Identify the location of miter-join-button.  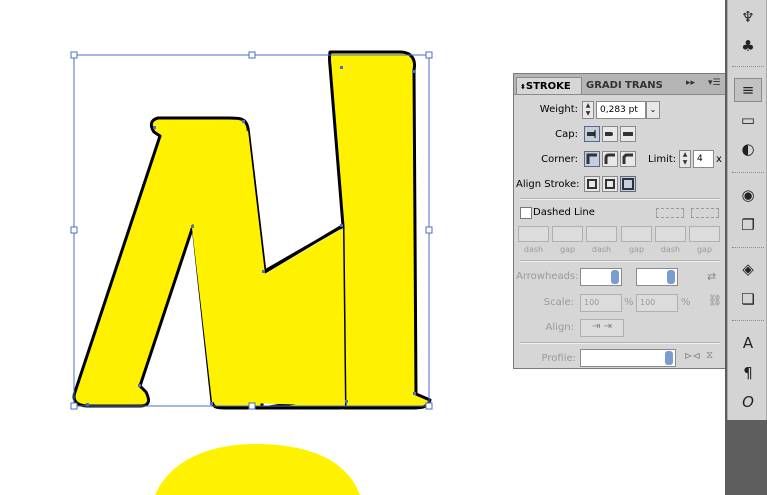
(592, 159).